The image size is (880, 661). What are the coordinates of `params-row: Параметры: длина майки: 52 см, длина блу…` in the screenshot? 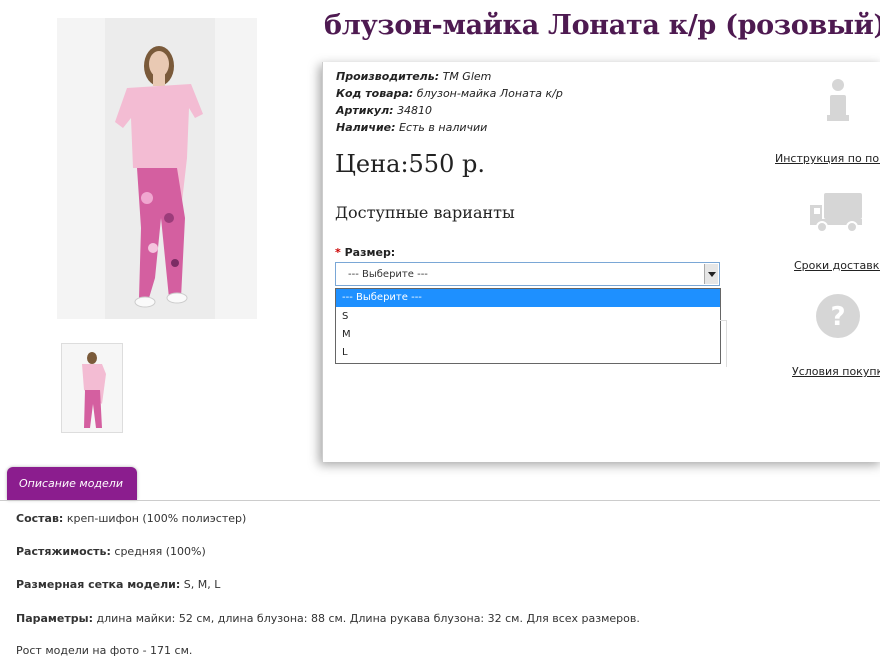 It's located at (328, 618).